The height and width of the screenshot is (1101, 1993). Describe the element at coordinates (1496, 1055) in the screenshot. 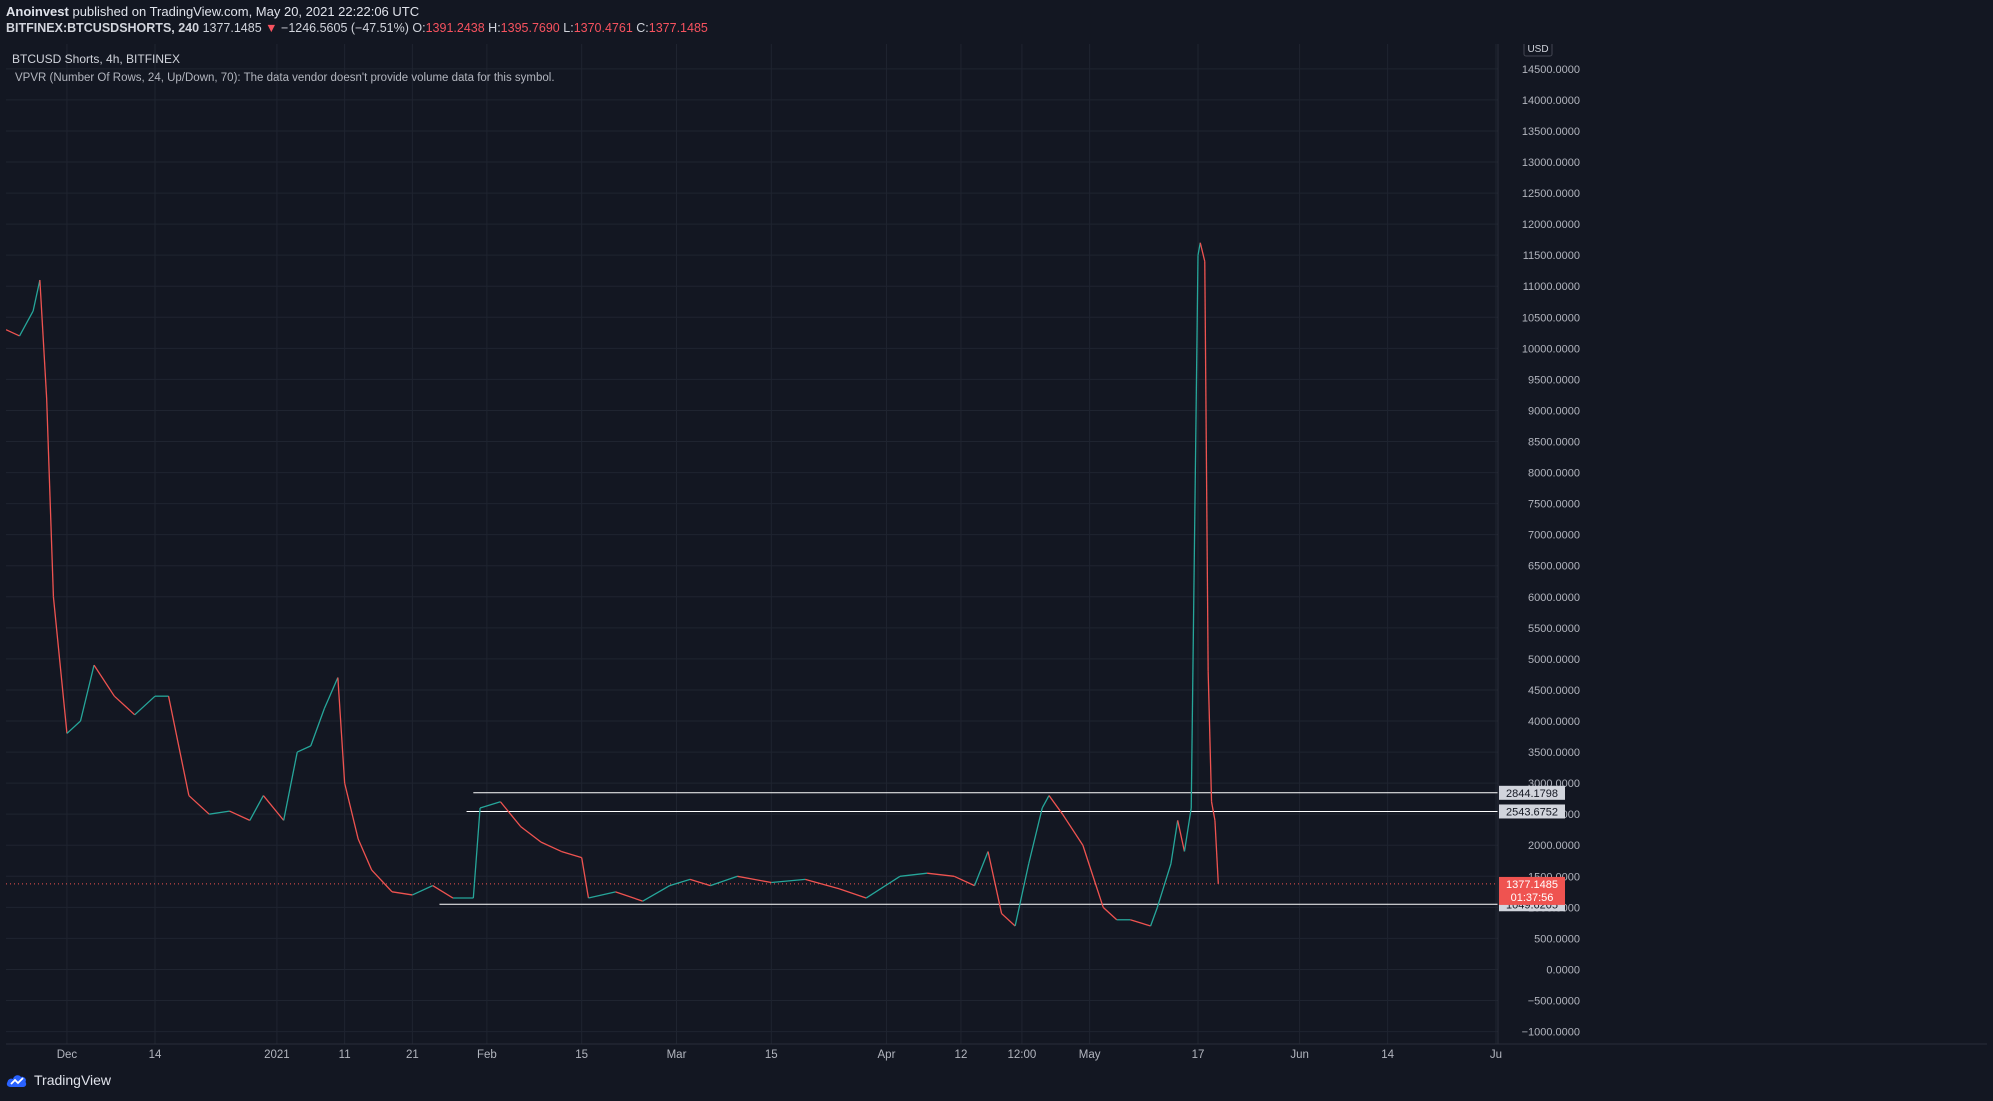

I see `x-tick-label: Ju` at that location.